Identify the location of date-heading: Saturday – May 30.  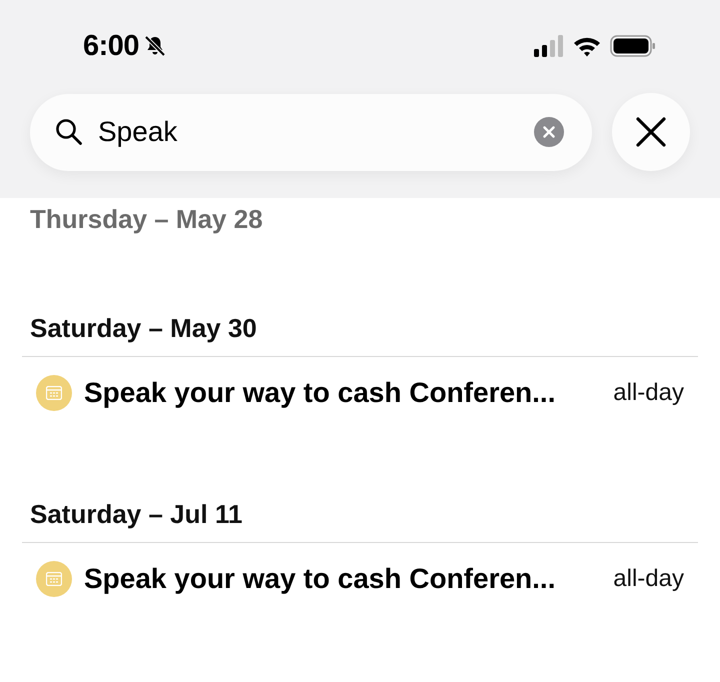
(360, 335).